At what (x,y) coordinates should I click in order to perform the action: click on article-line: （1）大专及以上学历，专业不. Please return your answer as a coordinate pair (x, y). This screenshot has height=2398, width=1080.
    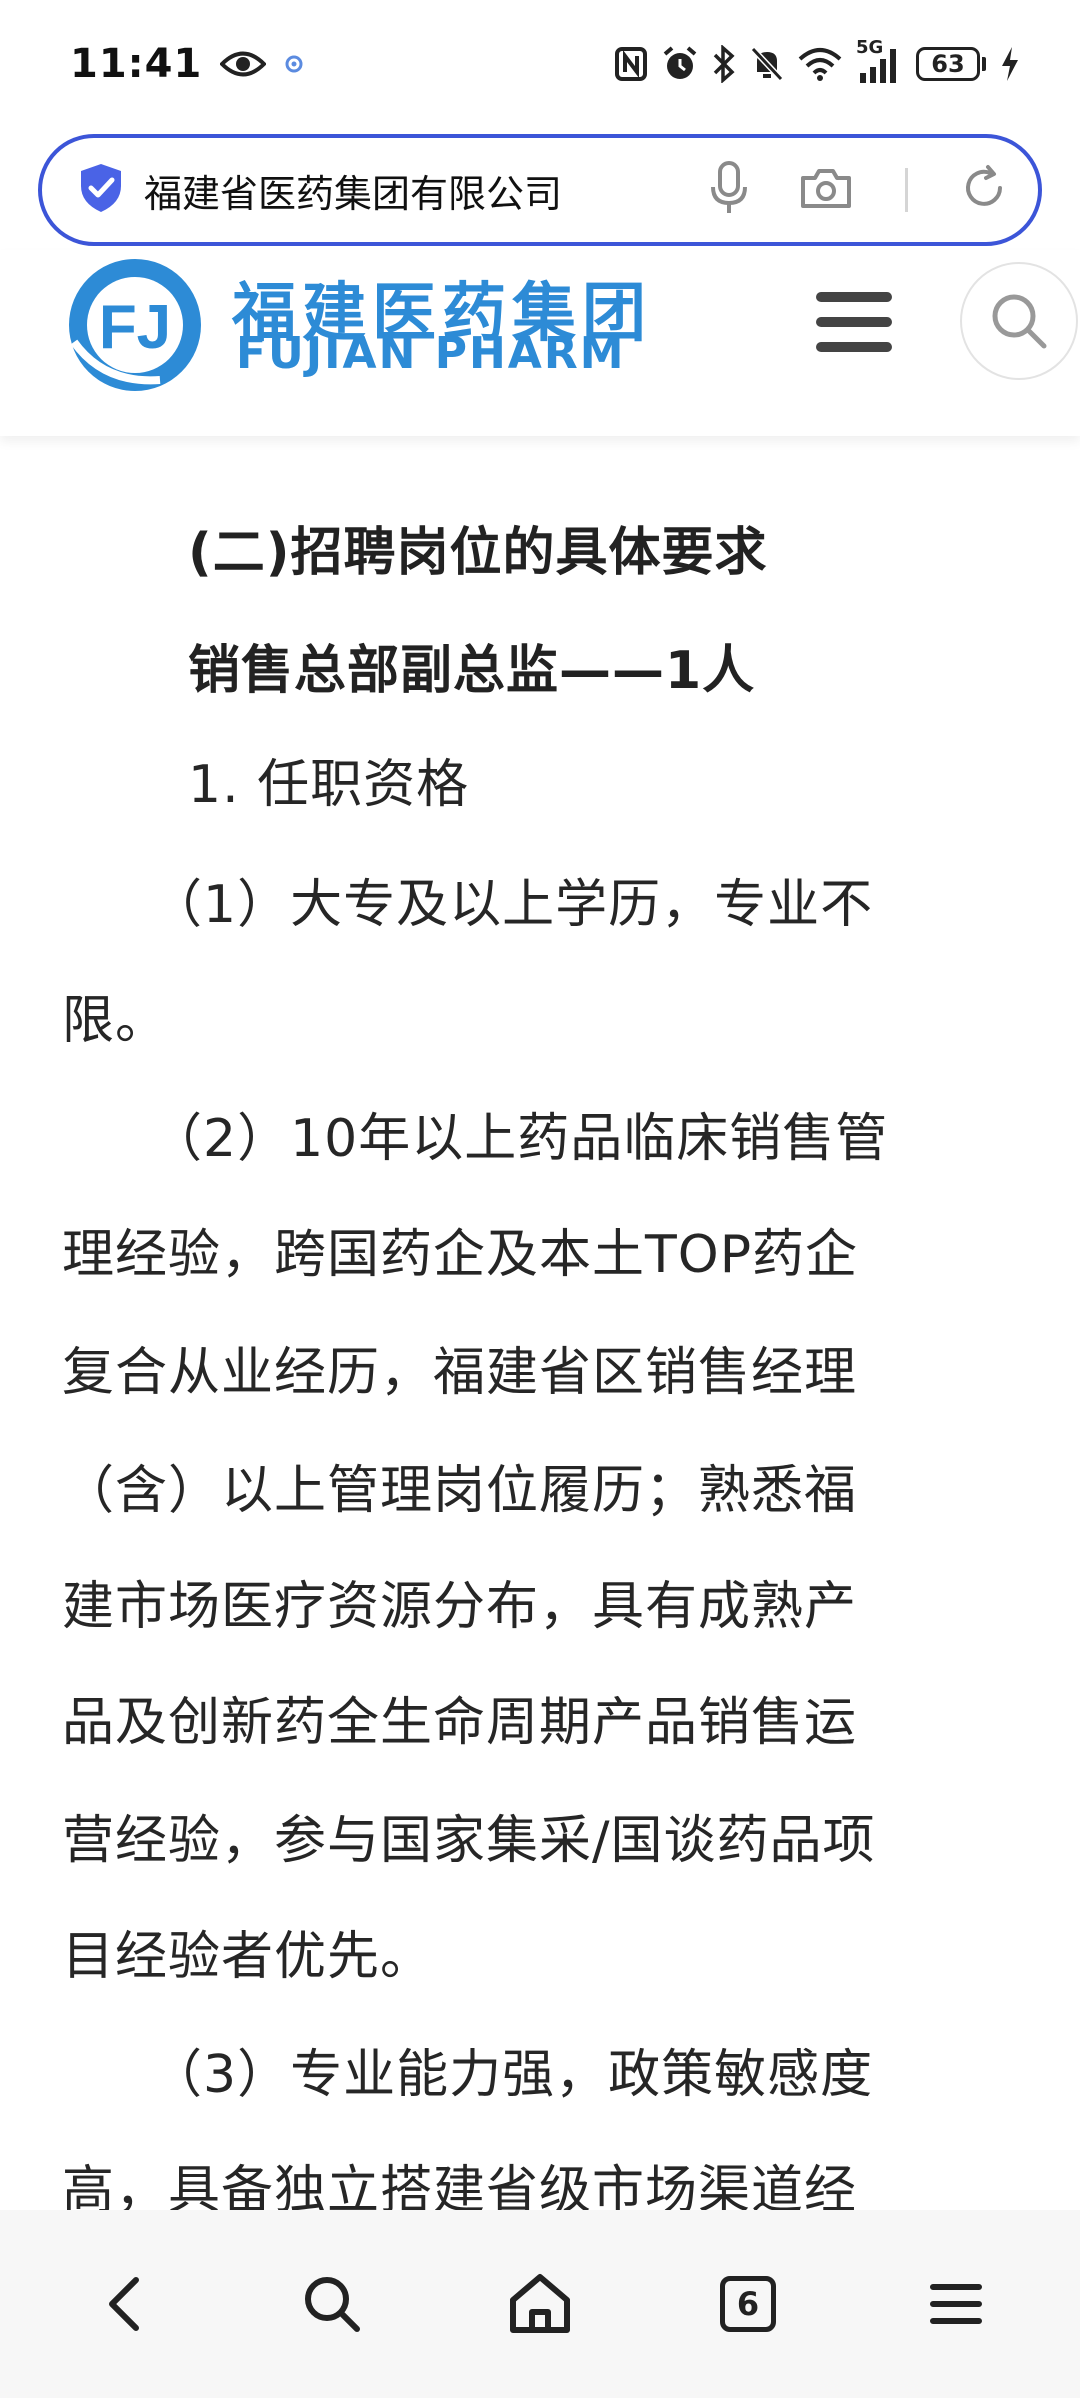
    Looking at the image, I should click on (512, 905).